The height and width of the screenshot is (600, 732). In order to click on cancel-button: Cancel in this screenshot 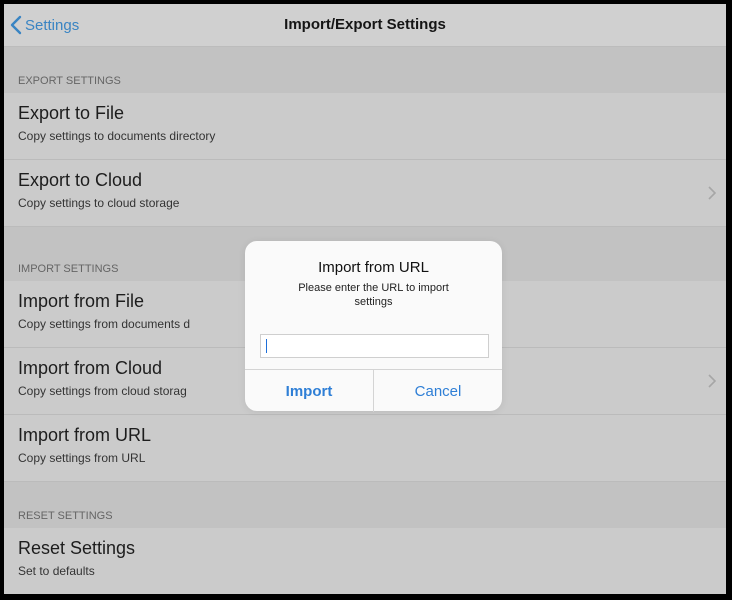, I will do `click(438, 391)`.